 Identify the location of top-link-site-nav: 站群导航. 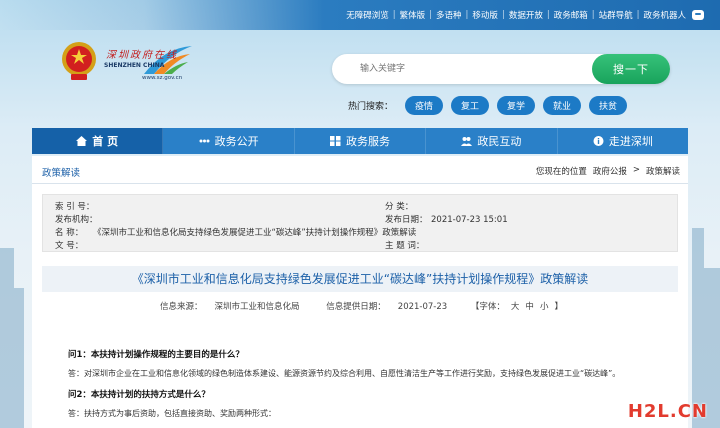
(616, 15).